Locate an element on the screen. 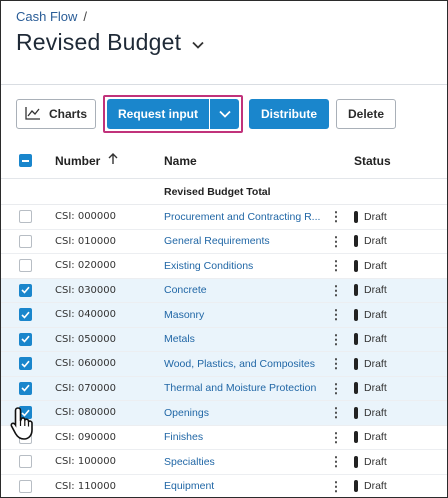 This screenshot has height=498, width=448. table-row: CSI: 030000 Concrete ⋮ Draft is located at coordinates (224, 290).